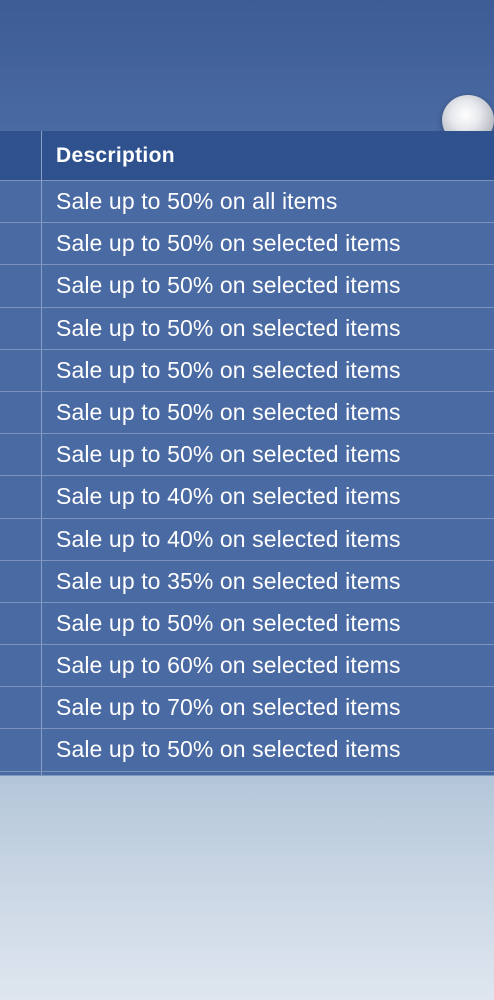  I want to click on table-row: Sale up to 60% on selected items, so click(247, 666).